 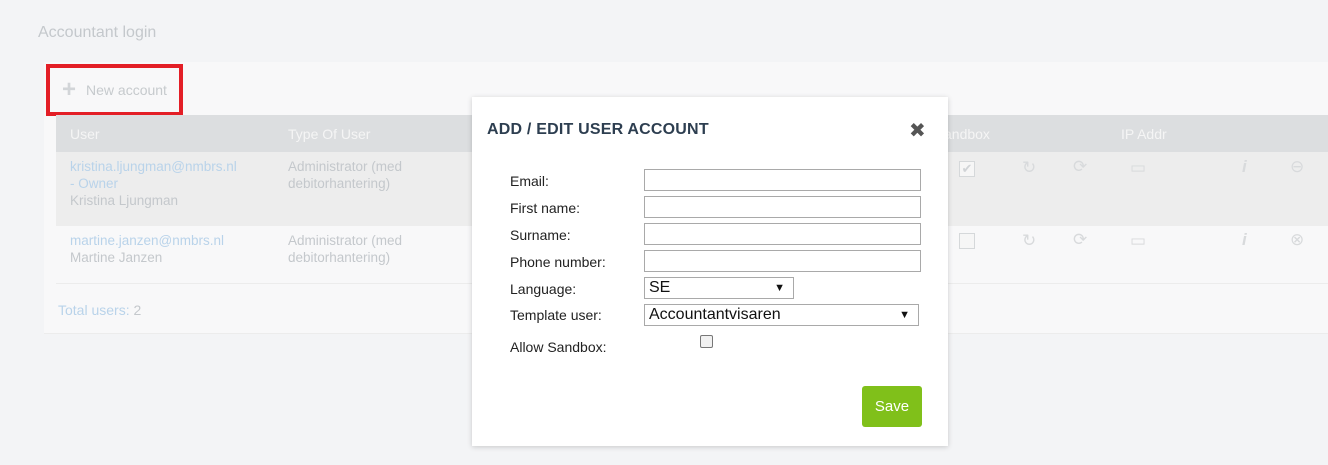 What do you see at coordinates (116, 257) in the screenshot?
I see `user-name: Martine Janzen` at bounding box center [116, 257].